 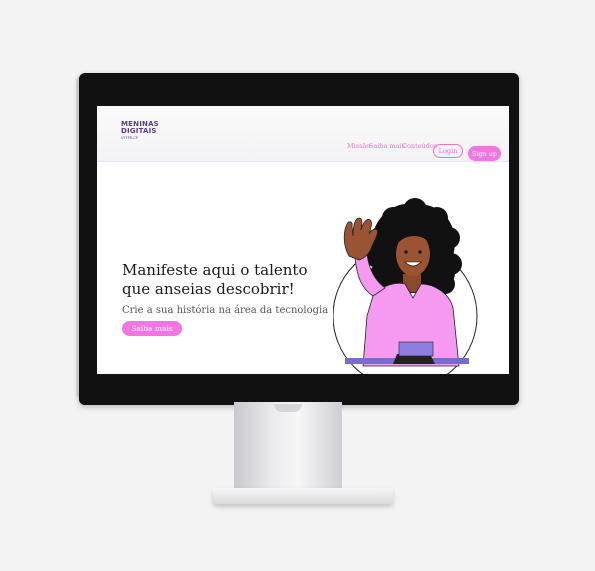 What do you see at coordinates (405, 286) in the screenshot?
I see `waving-woman-illustration` at bounding box center [405, 286].